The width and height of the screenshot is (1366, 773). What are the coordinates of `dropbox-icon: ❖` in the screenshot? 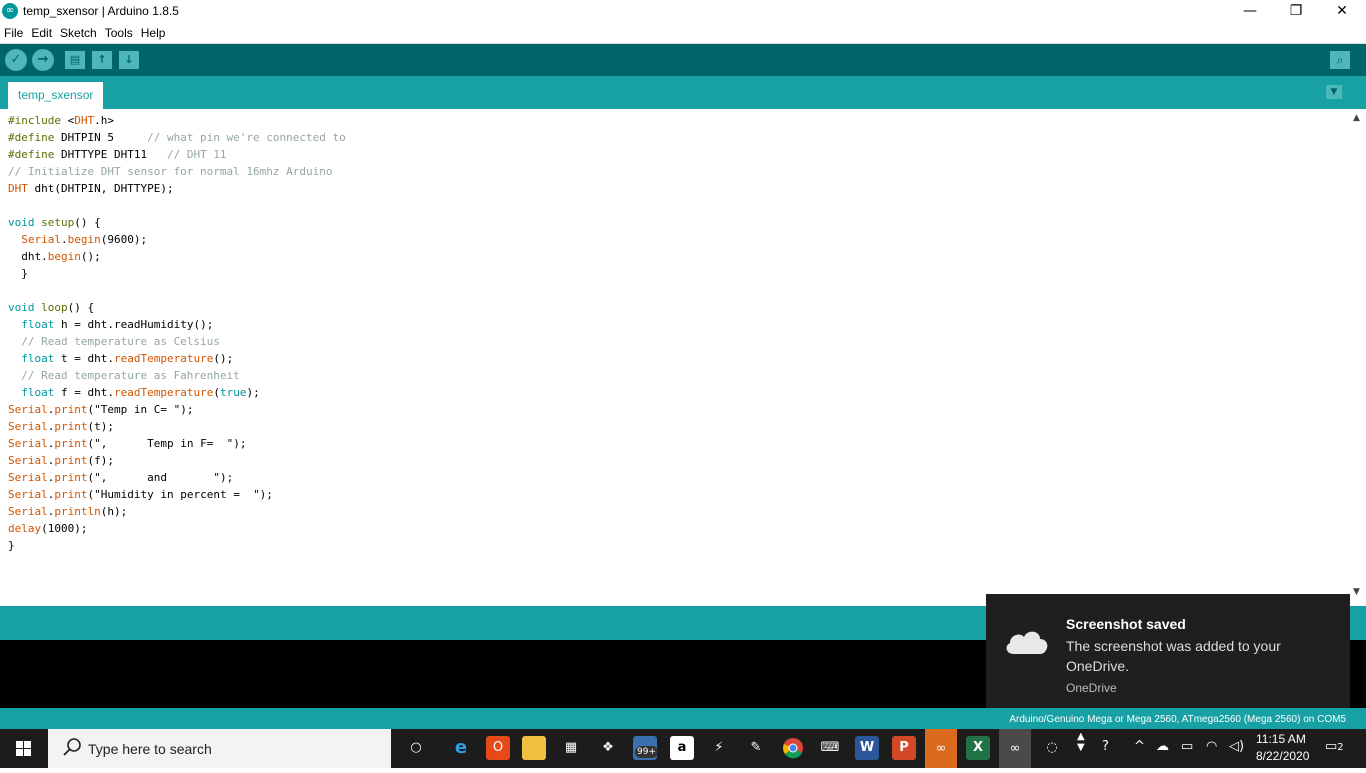 It's located at (608, 748).